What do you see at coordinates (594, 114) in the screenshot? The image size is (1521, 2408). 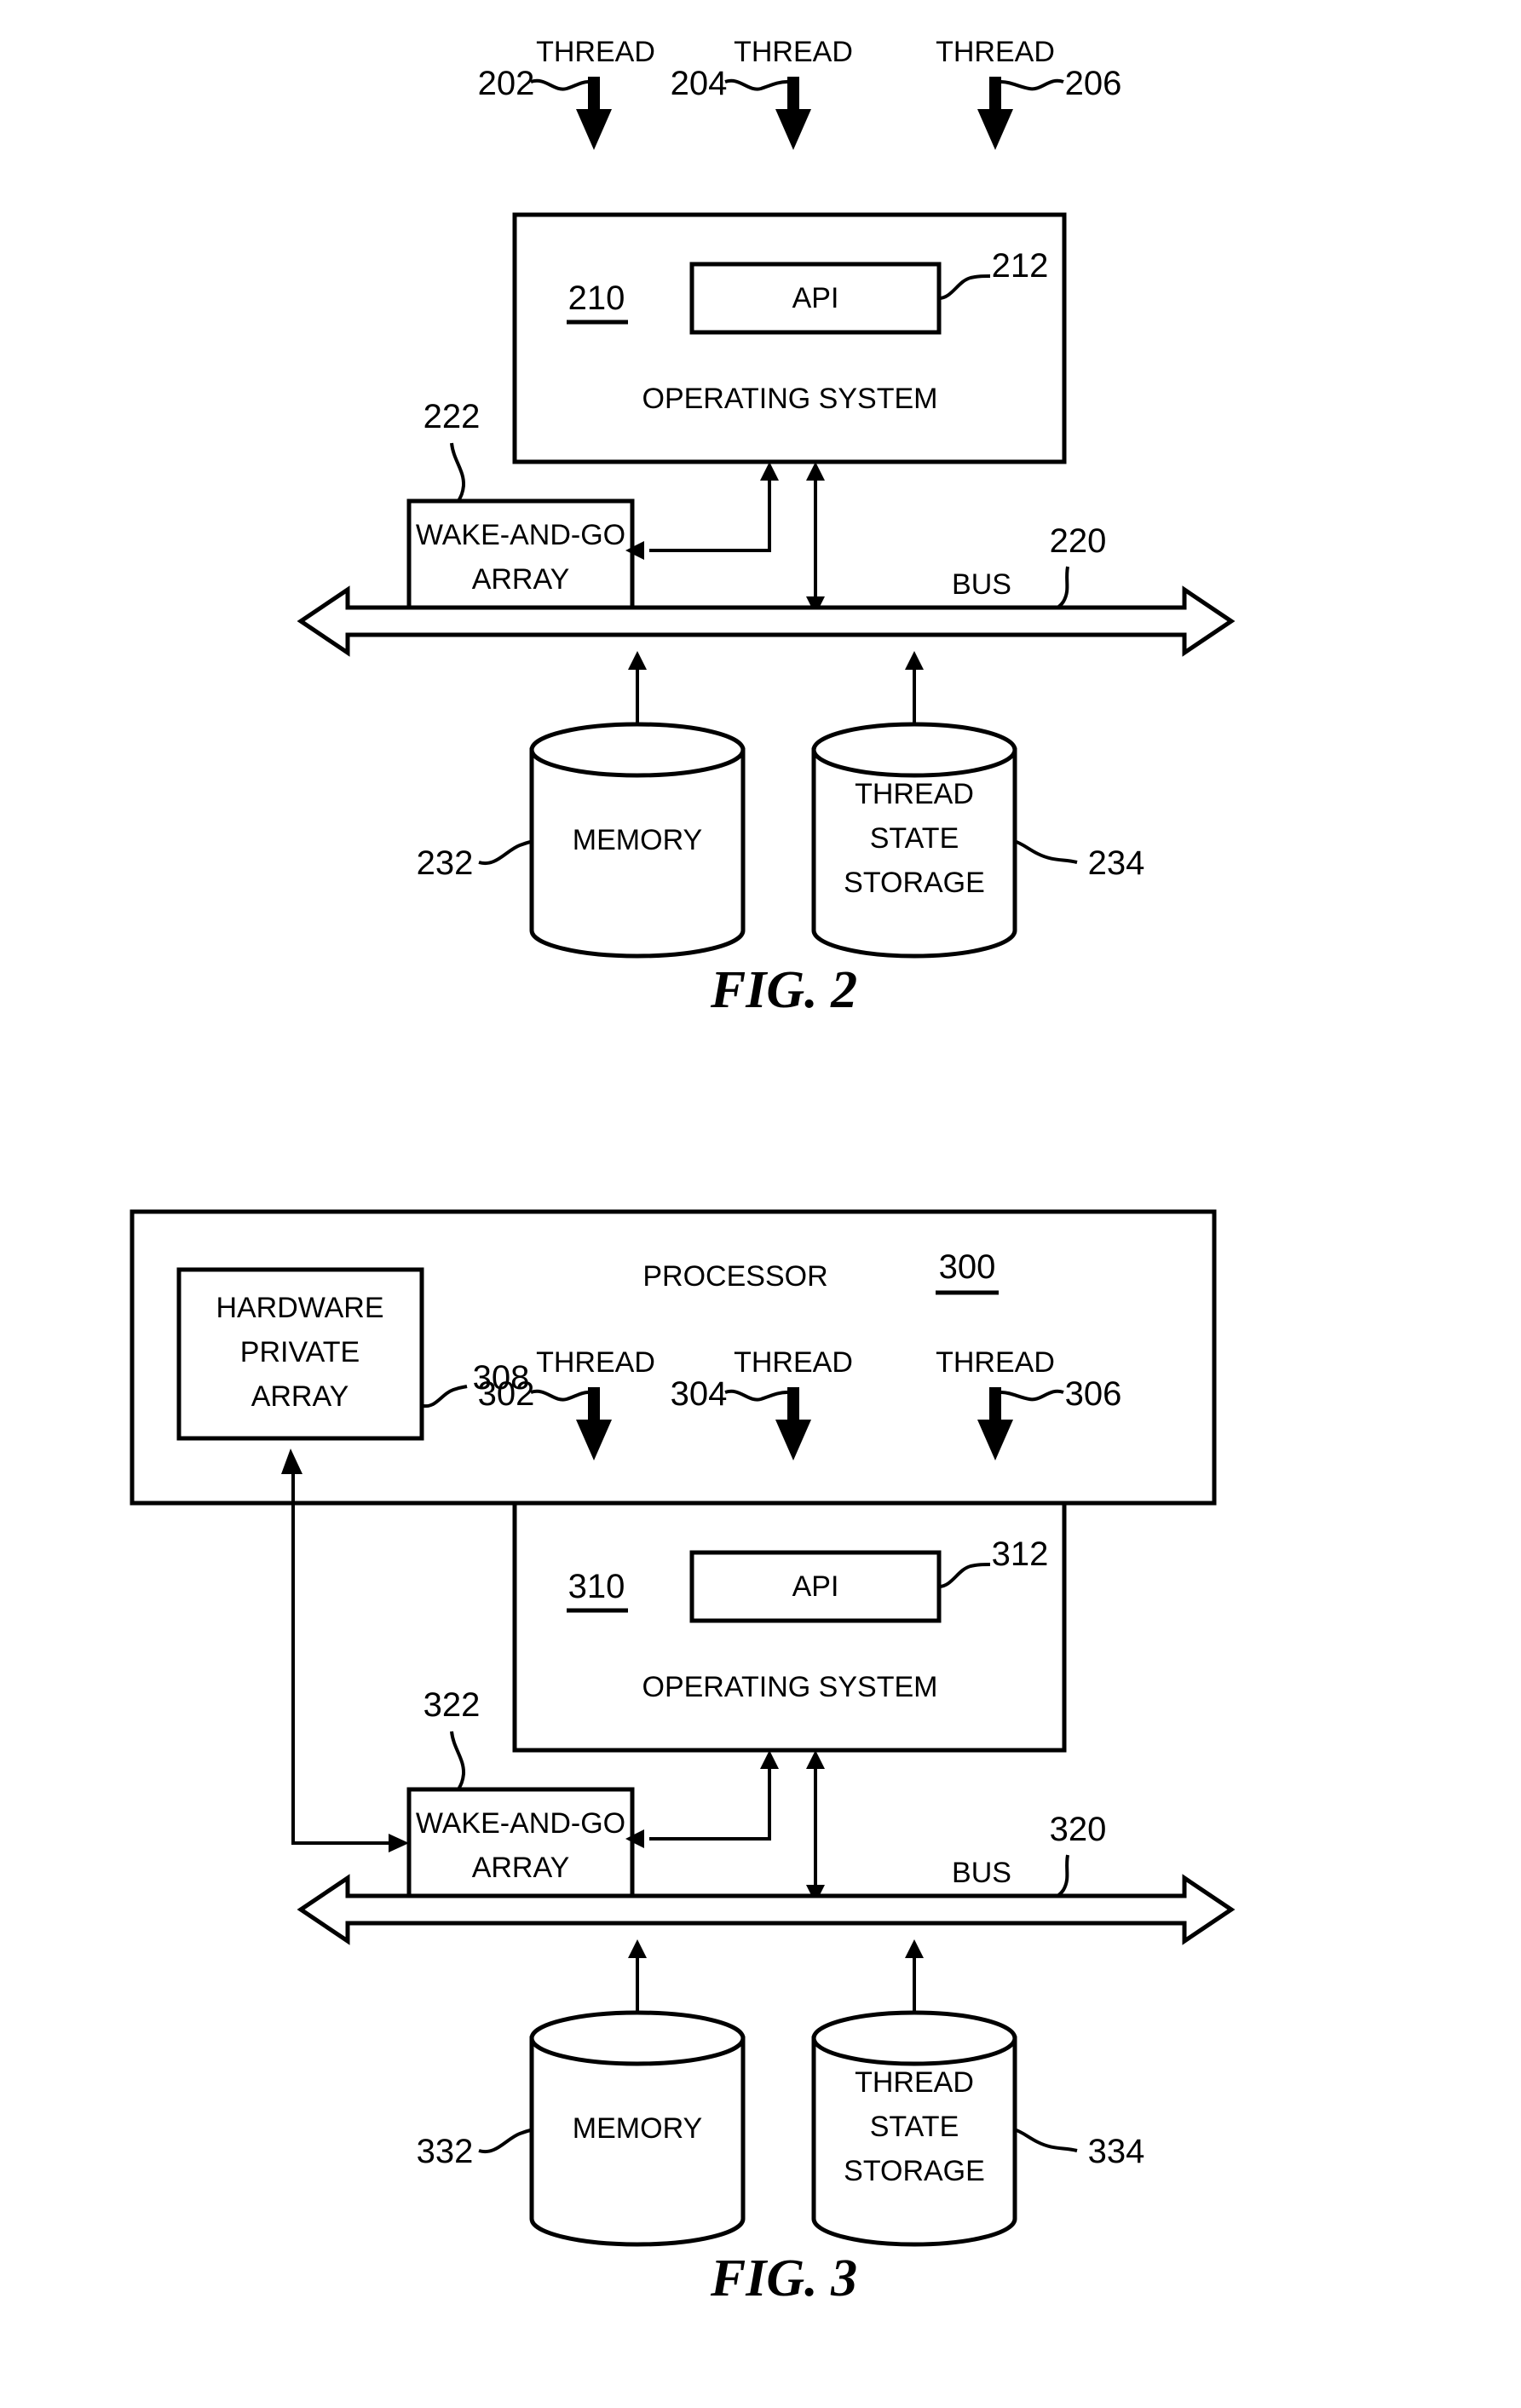 I see `fig2-thread-1-arrow` at bounding box center [594, 114].